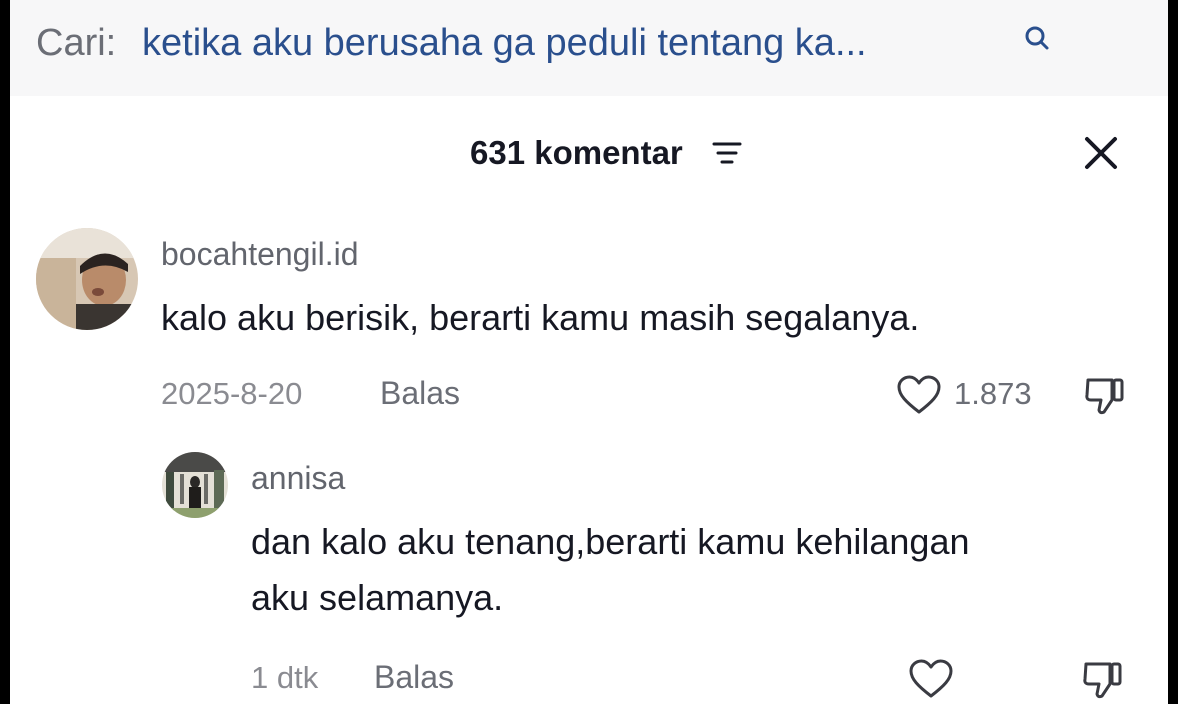  What do you see at coordinates (1101, 153) in the screenshot?
I see `close-icon` at bounding box center [1101, 153].